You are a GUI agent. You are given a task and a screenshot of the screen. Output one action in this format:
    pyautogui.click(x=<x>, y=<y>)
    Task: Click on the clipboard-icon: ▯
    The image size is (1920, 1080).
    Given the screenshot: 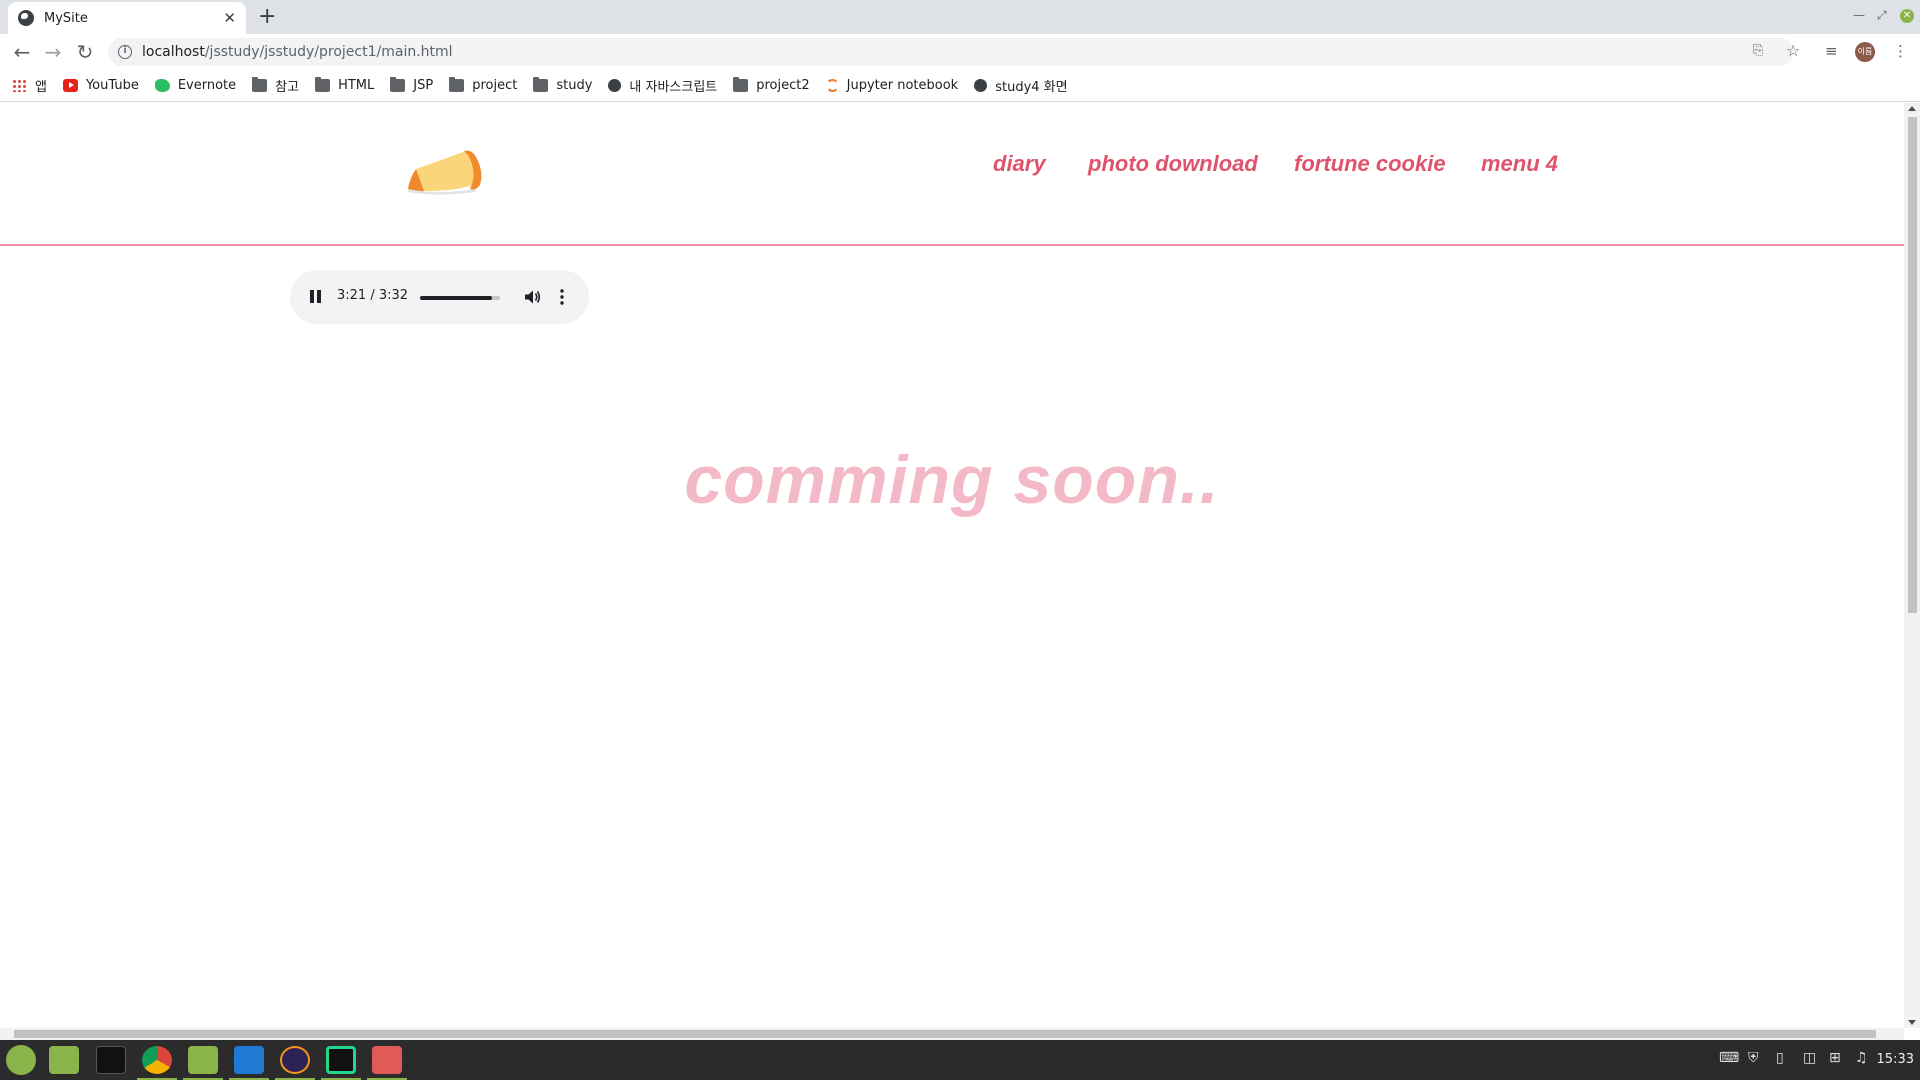 What is the action you would take?
    pyautogui.click(x=1780, y=1058)
    